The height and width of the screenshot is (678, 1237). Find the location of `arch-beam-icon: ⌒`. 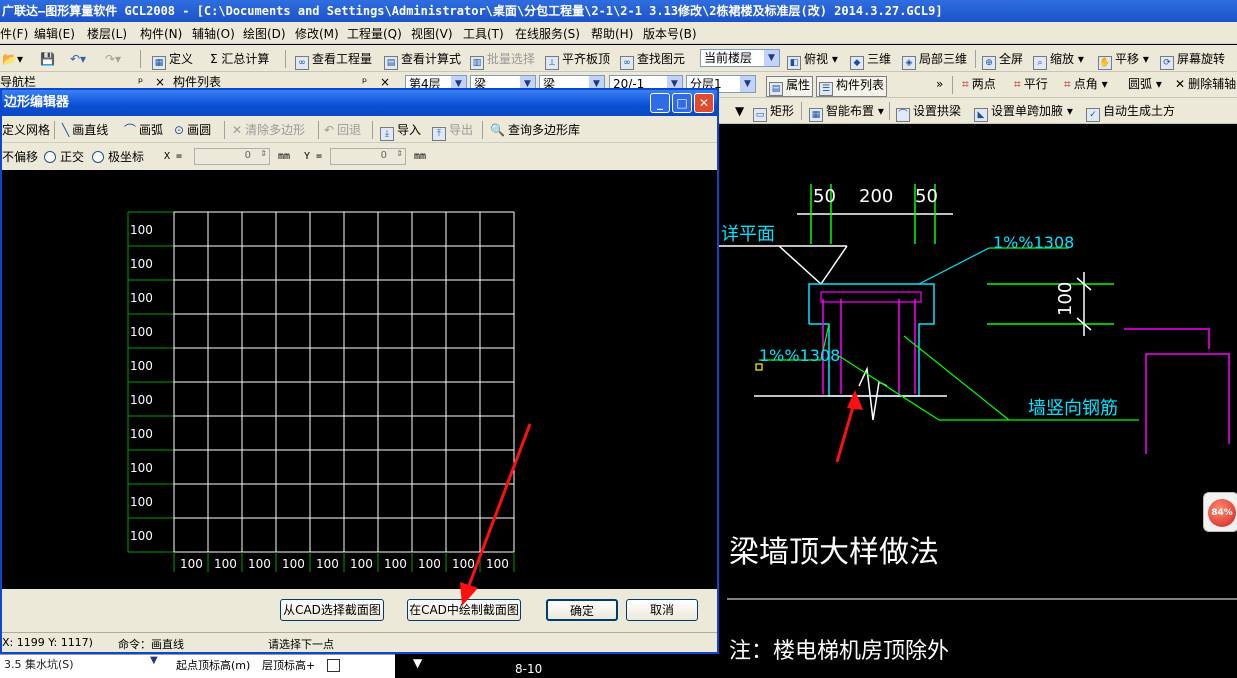

arch-beam-icon: ⌒ is located at coordinates (903, 115).